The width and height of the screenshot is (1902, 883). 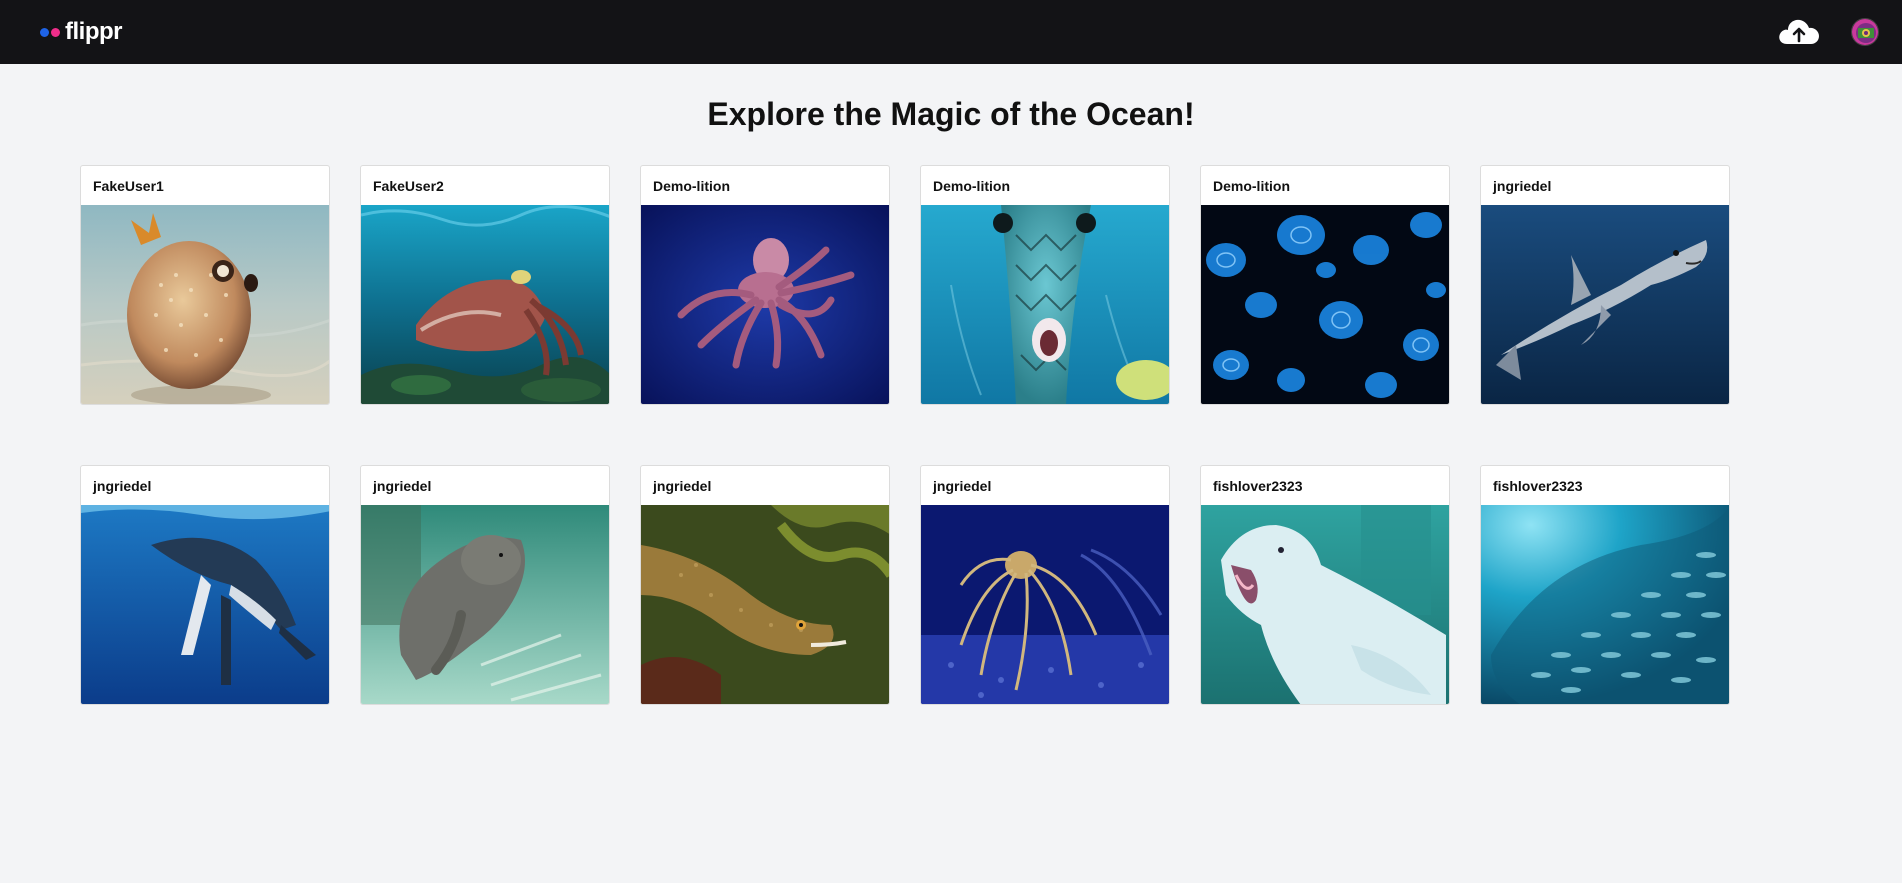 What do you see at coordinates (1325, 304) in the screenshot?
I see `post-image-jellyfish` at bounding box center [1325, 304].